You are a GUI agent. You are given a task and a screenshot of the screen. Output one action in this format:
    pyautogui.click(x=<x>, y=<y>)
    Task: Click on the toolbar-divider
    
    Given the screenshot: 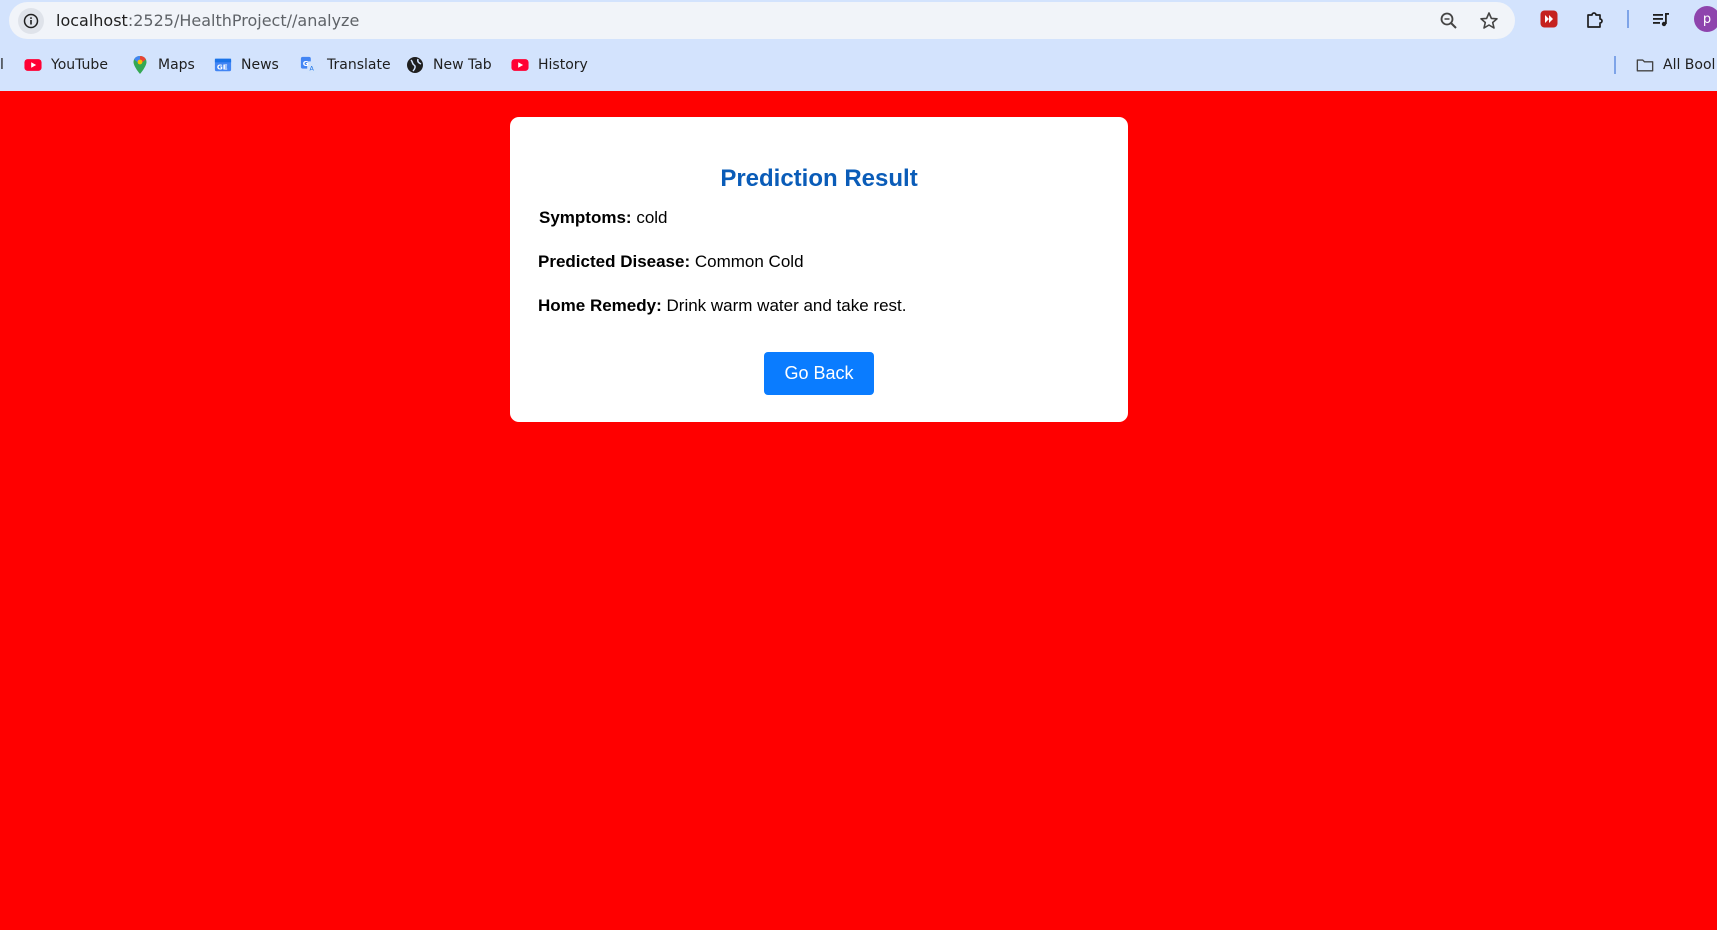 What is the action you would take?
    pyautogui.click(x=1628, y=19)
    